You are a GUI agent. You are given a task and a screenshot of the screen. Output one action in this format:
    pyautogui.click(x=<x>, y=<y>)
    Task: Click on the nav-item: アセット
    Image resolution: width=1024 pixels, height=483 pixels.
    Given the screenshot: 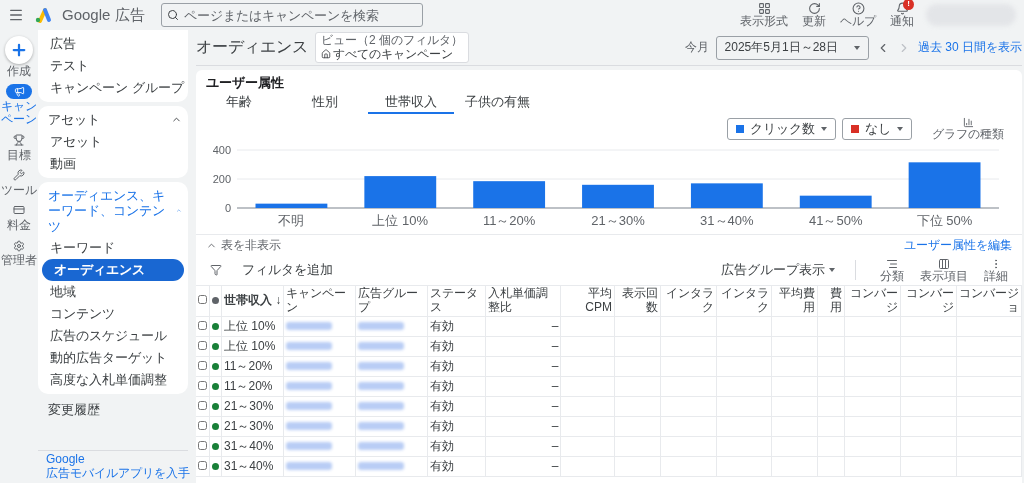 What is the action you would take?
    pyautogui.click(x=113, y=141)
    